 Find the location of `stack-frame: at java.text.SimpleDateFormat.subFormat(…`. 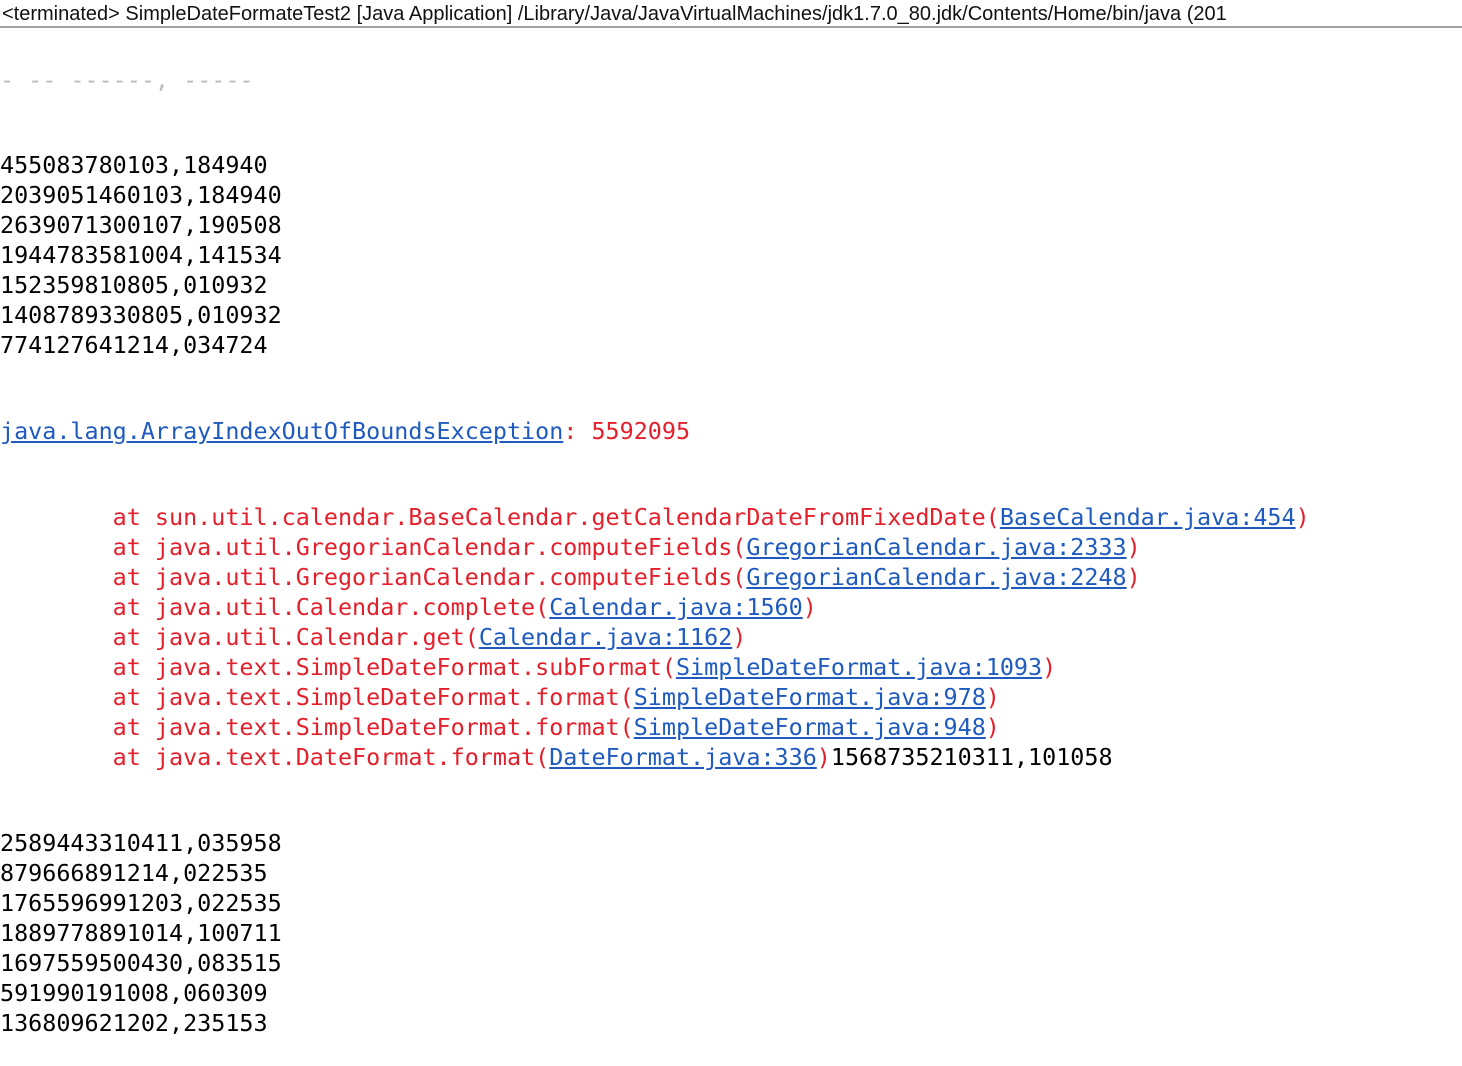

stack-frame: at java.text.SimpleDateFormat.subFormat(… is located at coordinates (731, 667).